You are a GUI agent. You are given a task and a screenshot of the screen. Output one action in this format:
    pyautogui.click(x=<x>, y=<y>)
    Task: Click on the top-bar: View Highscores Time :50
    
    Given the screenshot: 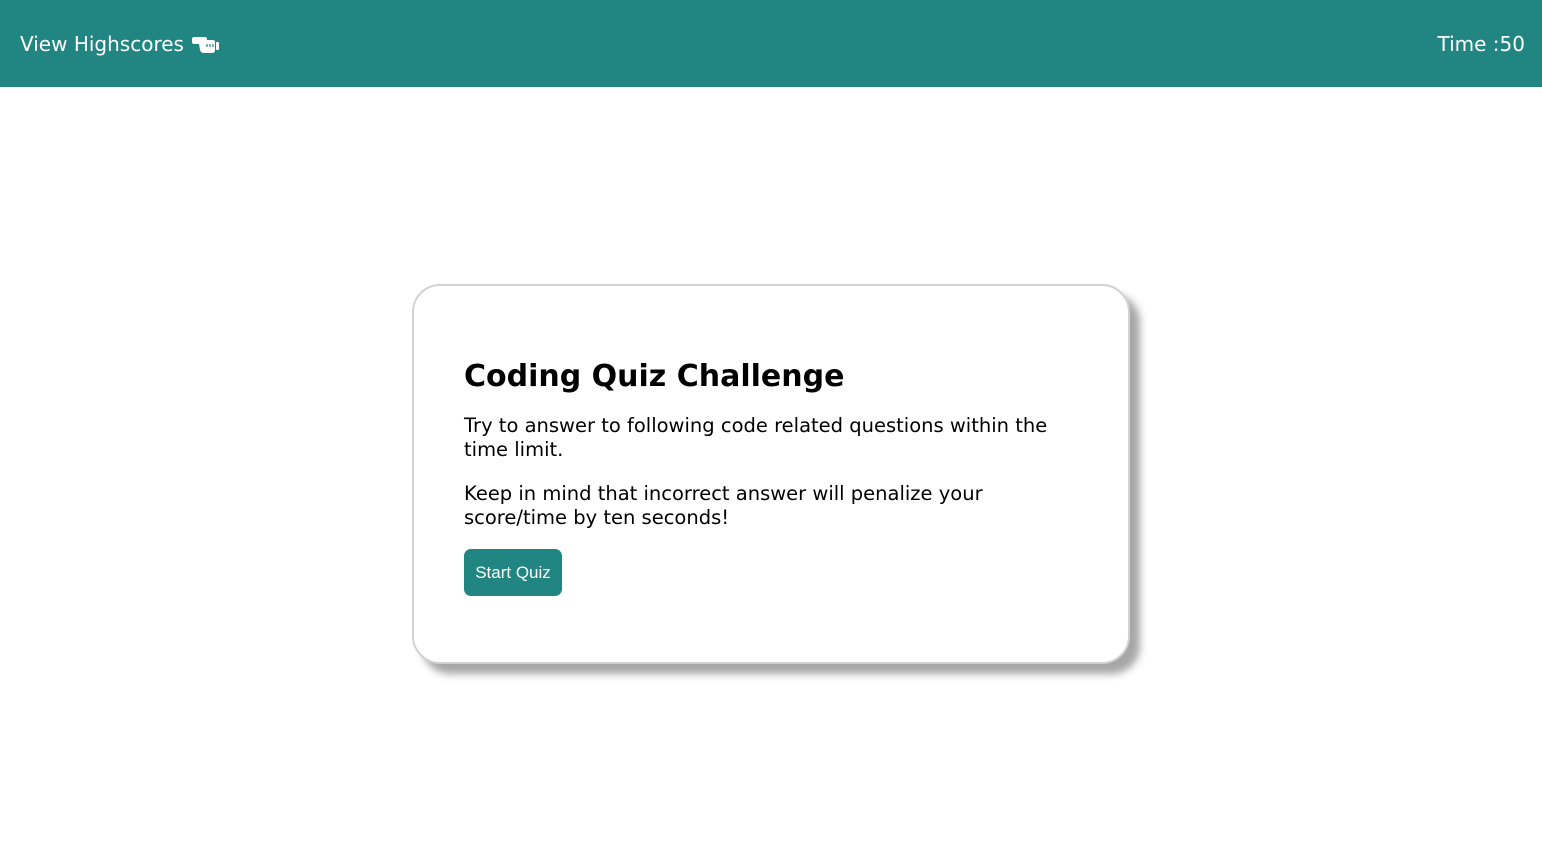 What is the action you would take?
    pyautogui.click(x=771, y=43)
    